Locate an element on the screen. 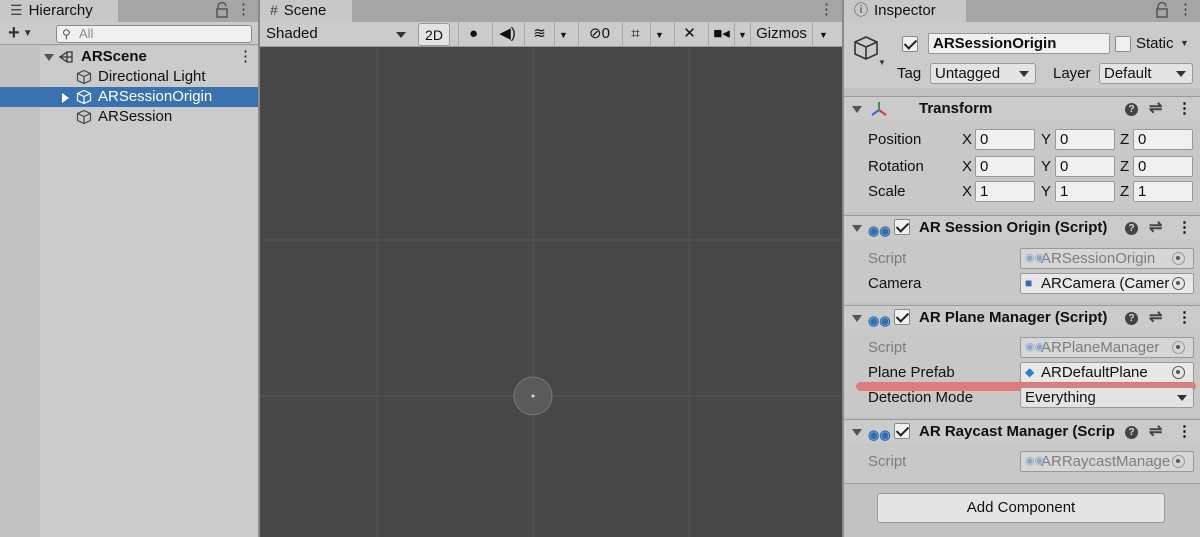  active-checkbox is located at coordinates (910, 44).